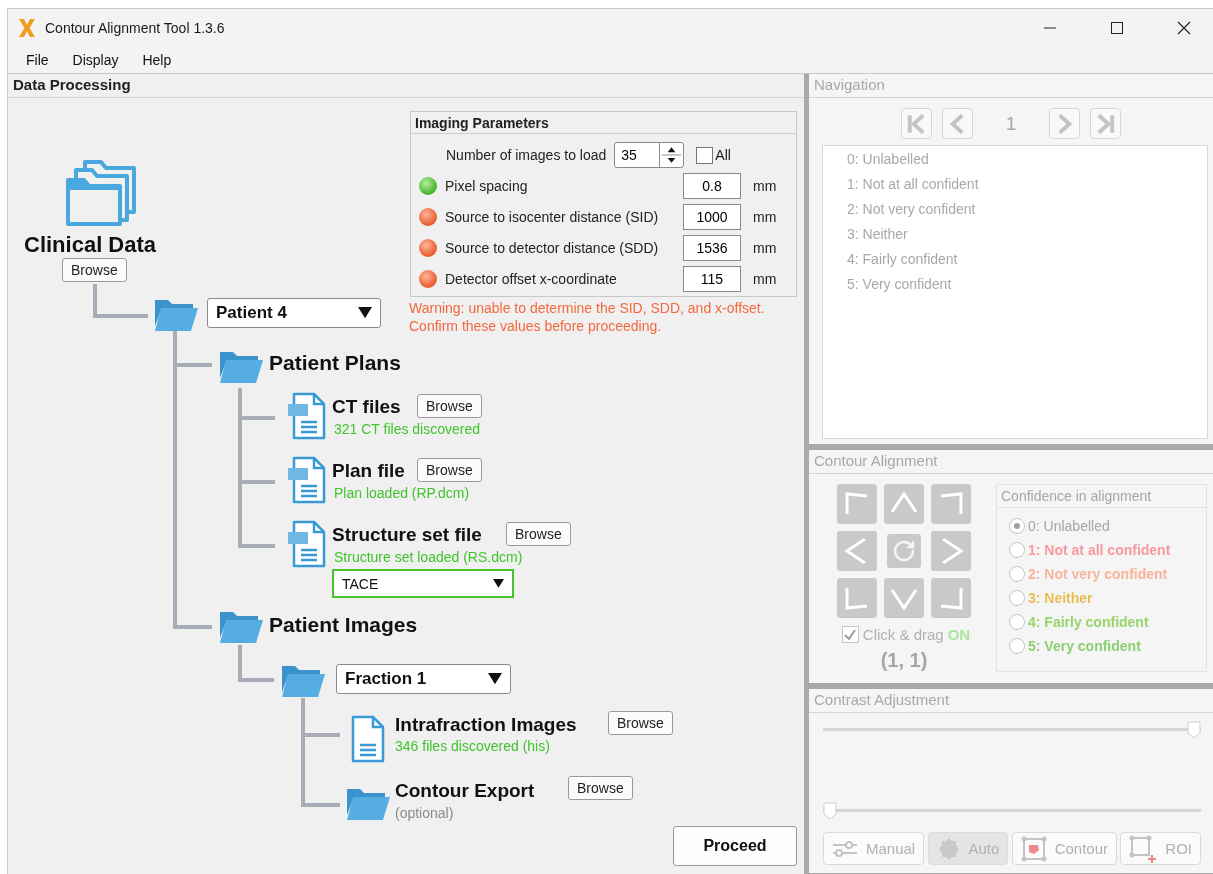 The width and height of the screenshot is (1213, 874). Describe the element at coordinates (486, 725) in the screenshot. I see `node-title: Intrafraction Images` at that location.